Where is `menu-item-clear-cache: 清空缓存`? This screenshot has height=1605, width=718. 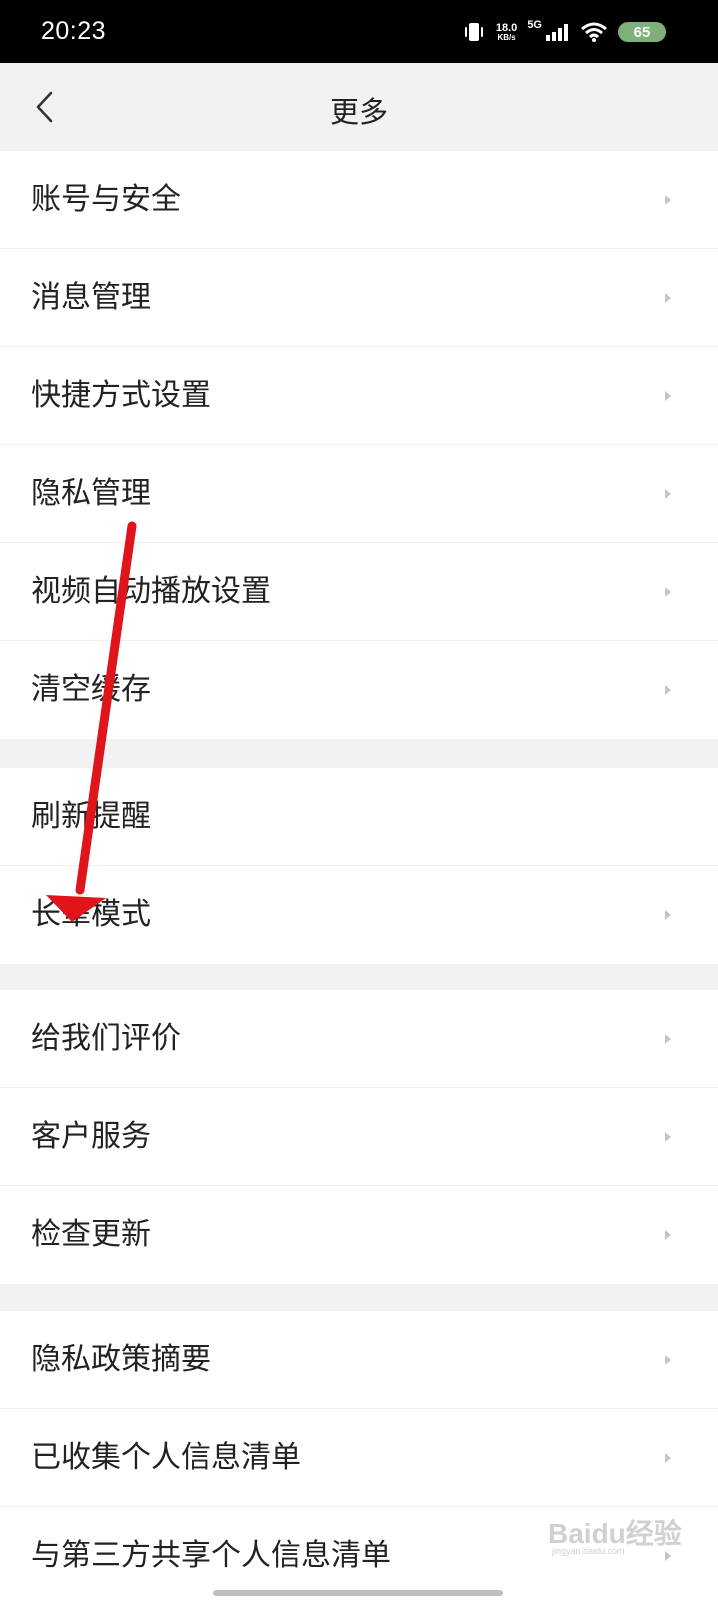
menu-item-clear-cache: 清空缓存 is located at coordinates (359, 690).